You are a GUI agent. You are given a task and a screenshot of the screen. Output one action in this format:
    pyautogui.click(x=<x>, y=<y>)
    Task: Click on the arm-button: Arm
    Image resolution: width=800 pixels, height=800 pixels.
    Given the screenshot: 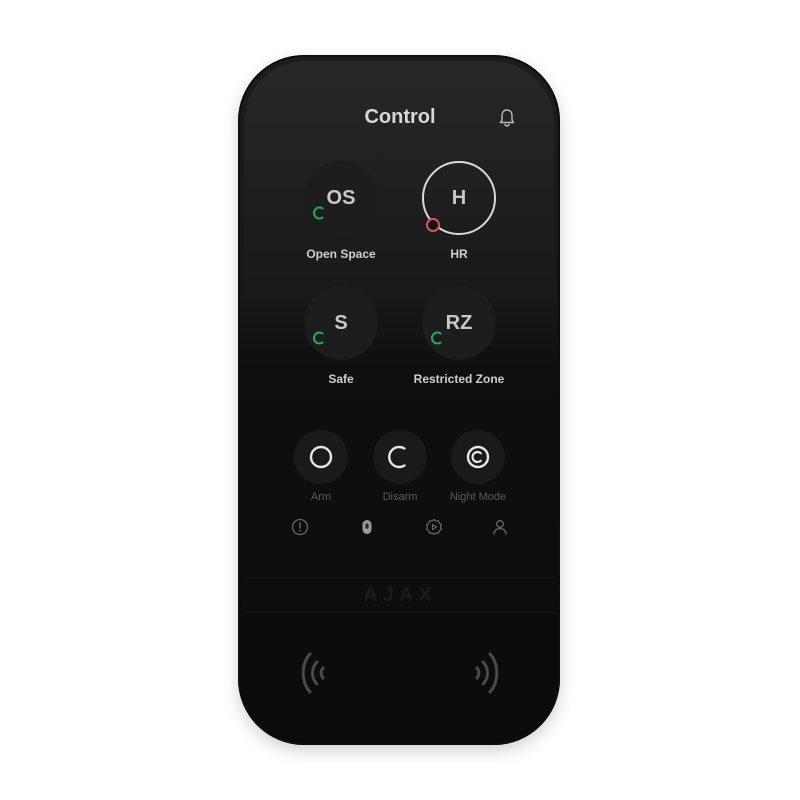 What is the action you would take?
    pyautogui.click(x=321, y=470)
    